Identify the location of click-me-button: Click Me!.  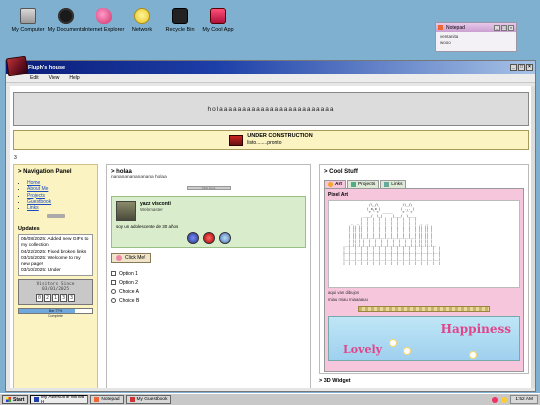
(131, 258).